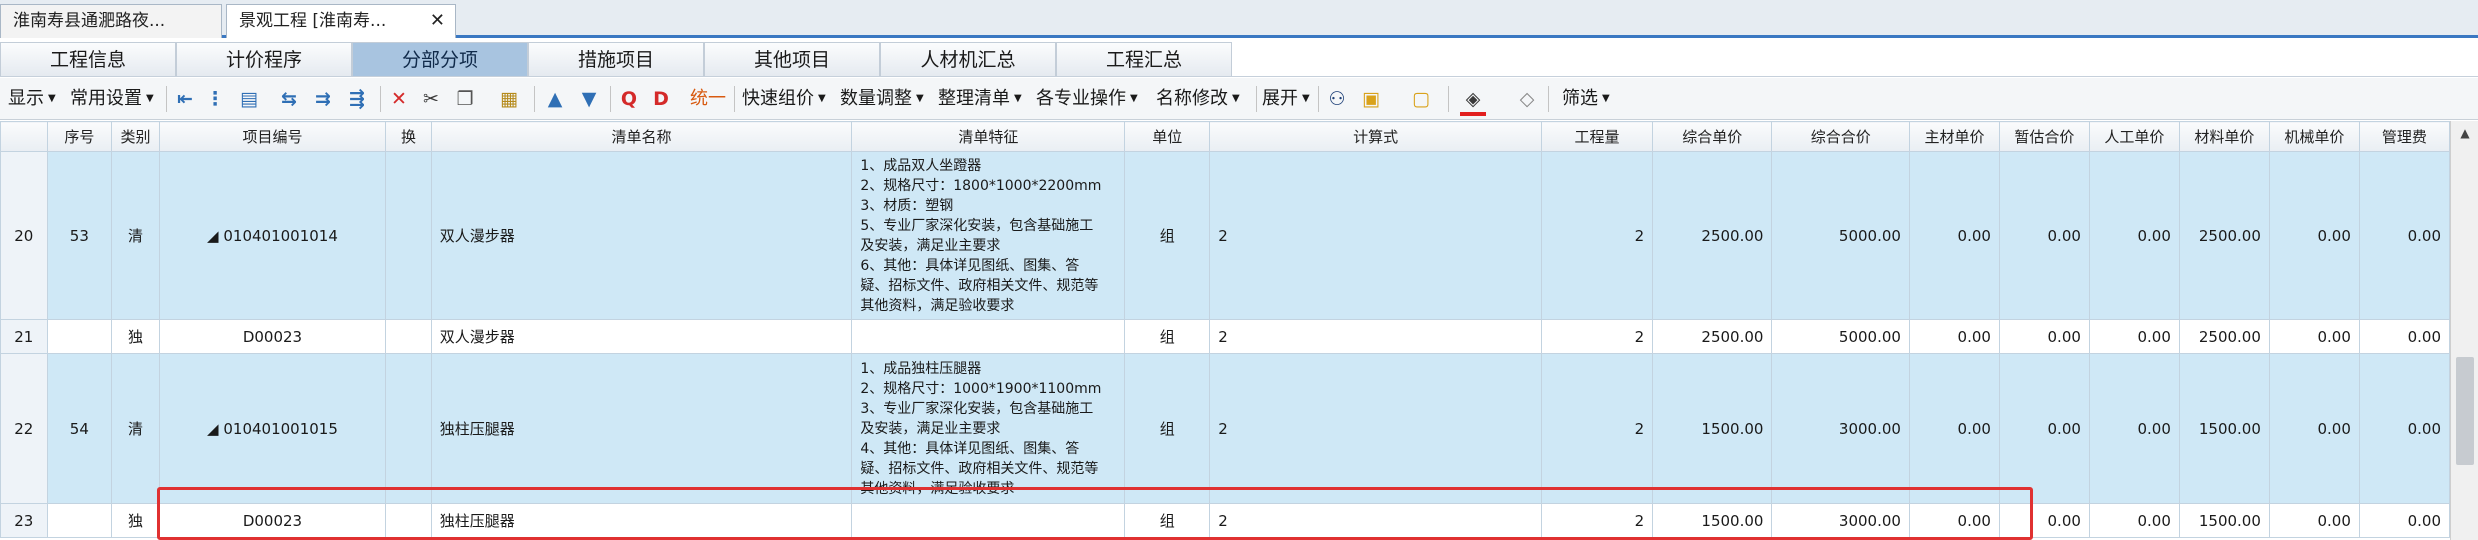 Image resolution: width=2478 pixels, height=540 pixels. Describe the element at coordinates (2464, 330) in the screenshot. I see `vertical-scrollbar: ▲` at that location.